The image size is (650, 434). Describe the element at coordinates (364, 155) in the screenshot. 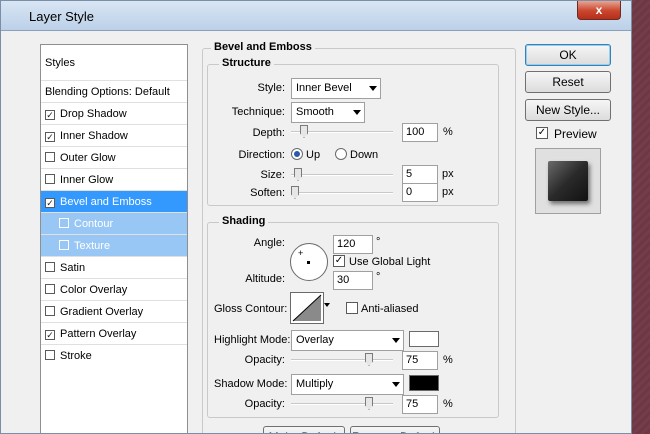

I see `direction-down-label: Down` at that location.